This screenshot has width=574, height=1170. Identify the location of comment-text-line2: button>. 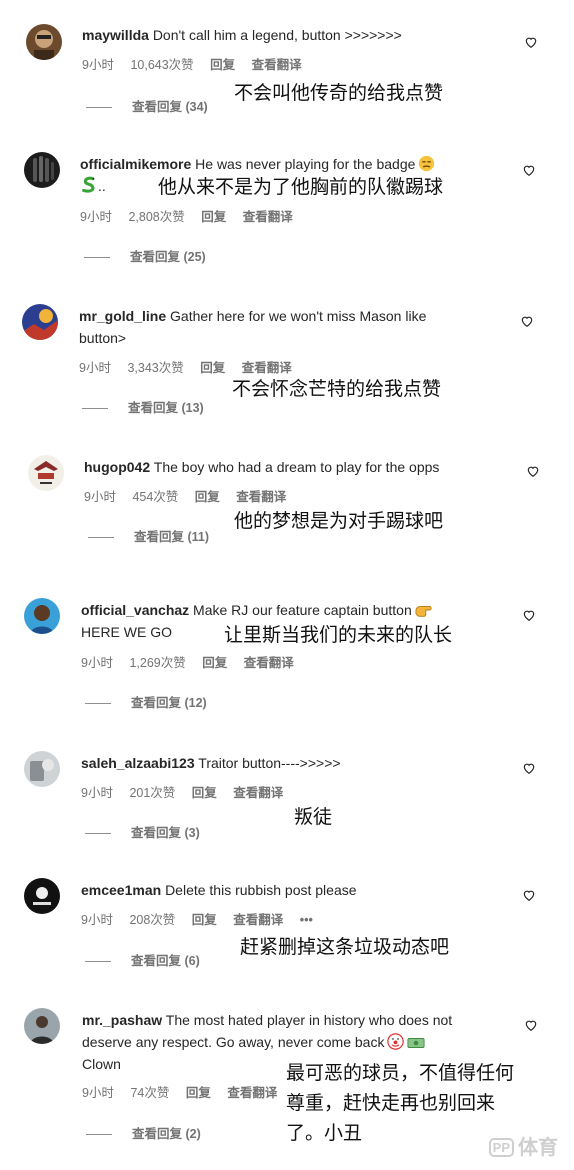
(103, 338).